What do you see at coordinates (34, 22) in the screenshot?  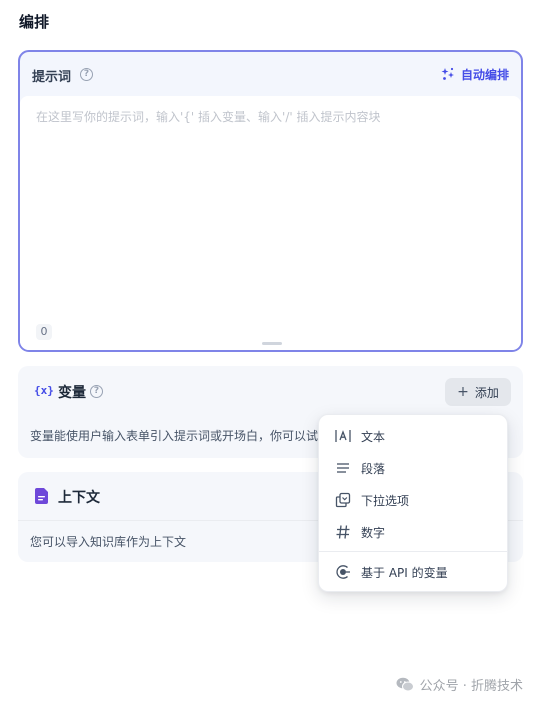 I see `section-title: 编排` at bounding box center [34, 22].